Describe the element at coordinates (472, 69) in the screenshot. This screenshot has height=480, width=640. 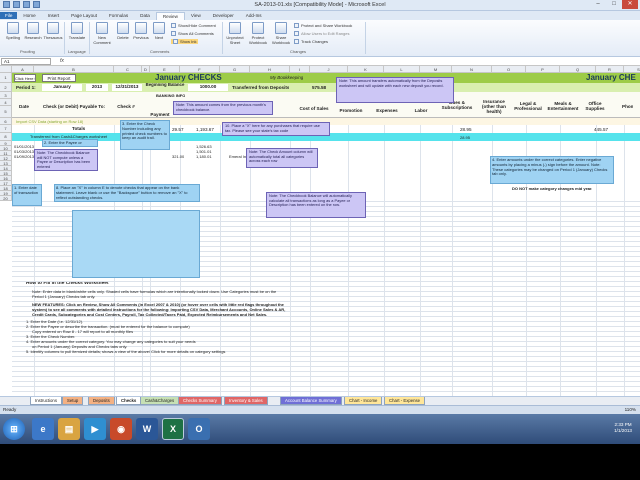
I see `column-header: N` at that location.